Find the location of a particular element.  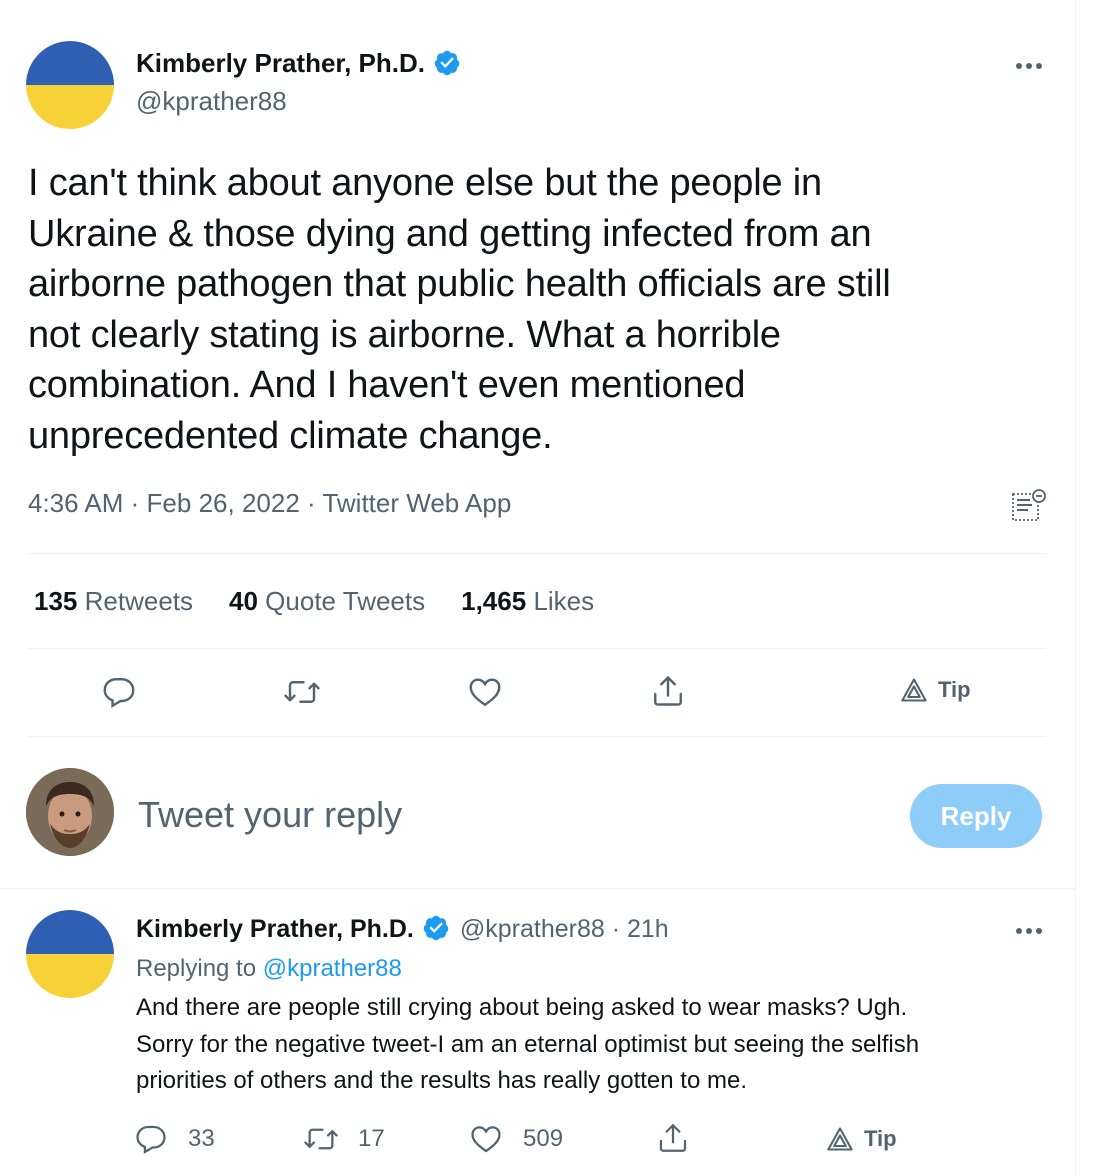

tip-button: Tip is located at coordinates (935, 690).